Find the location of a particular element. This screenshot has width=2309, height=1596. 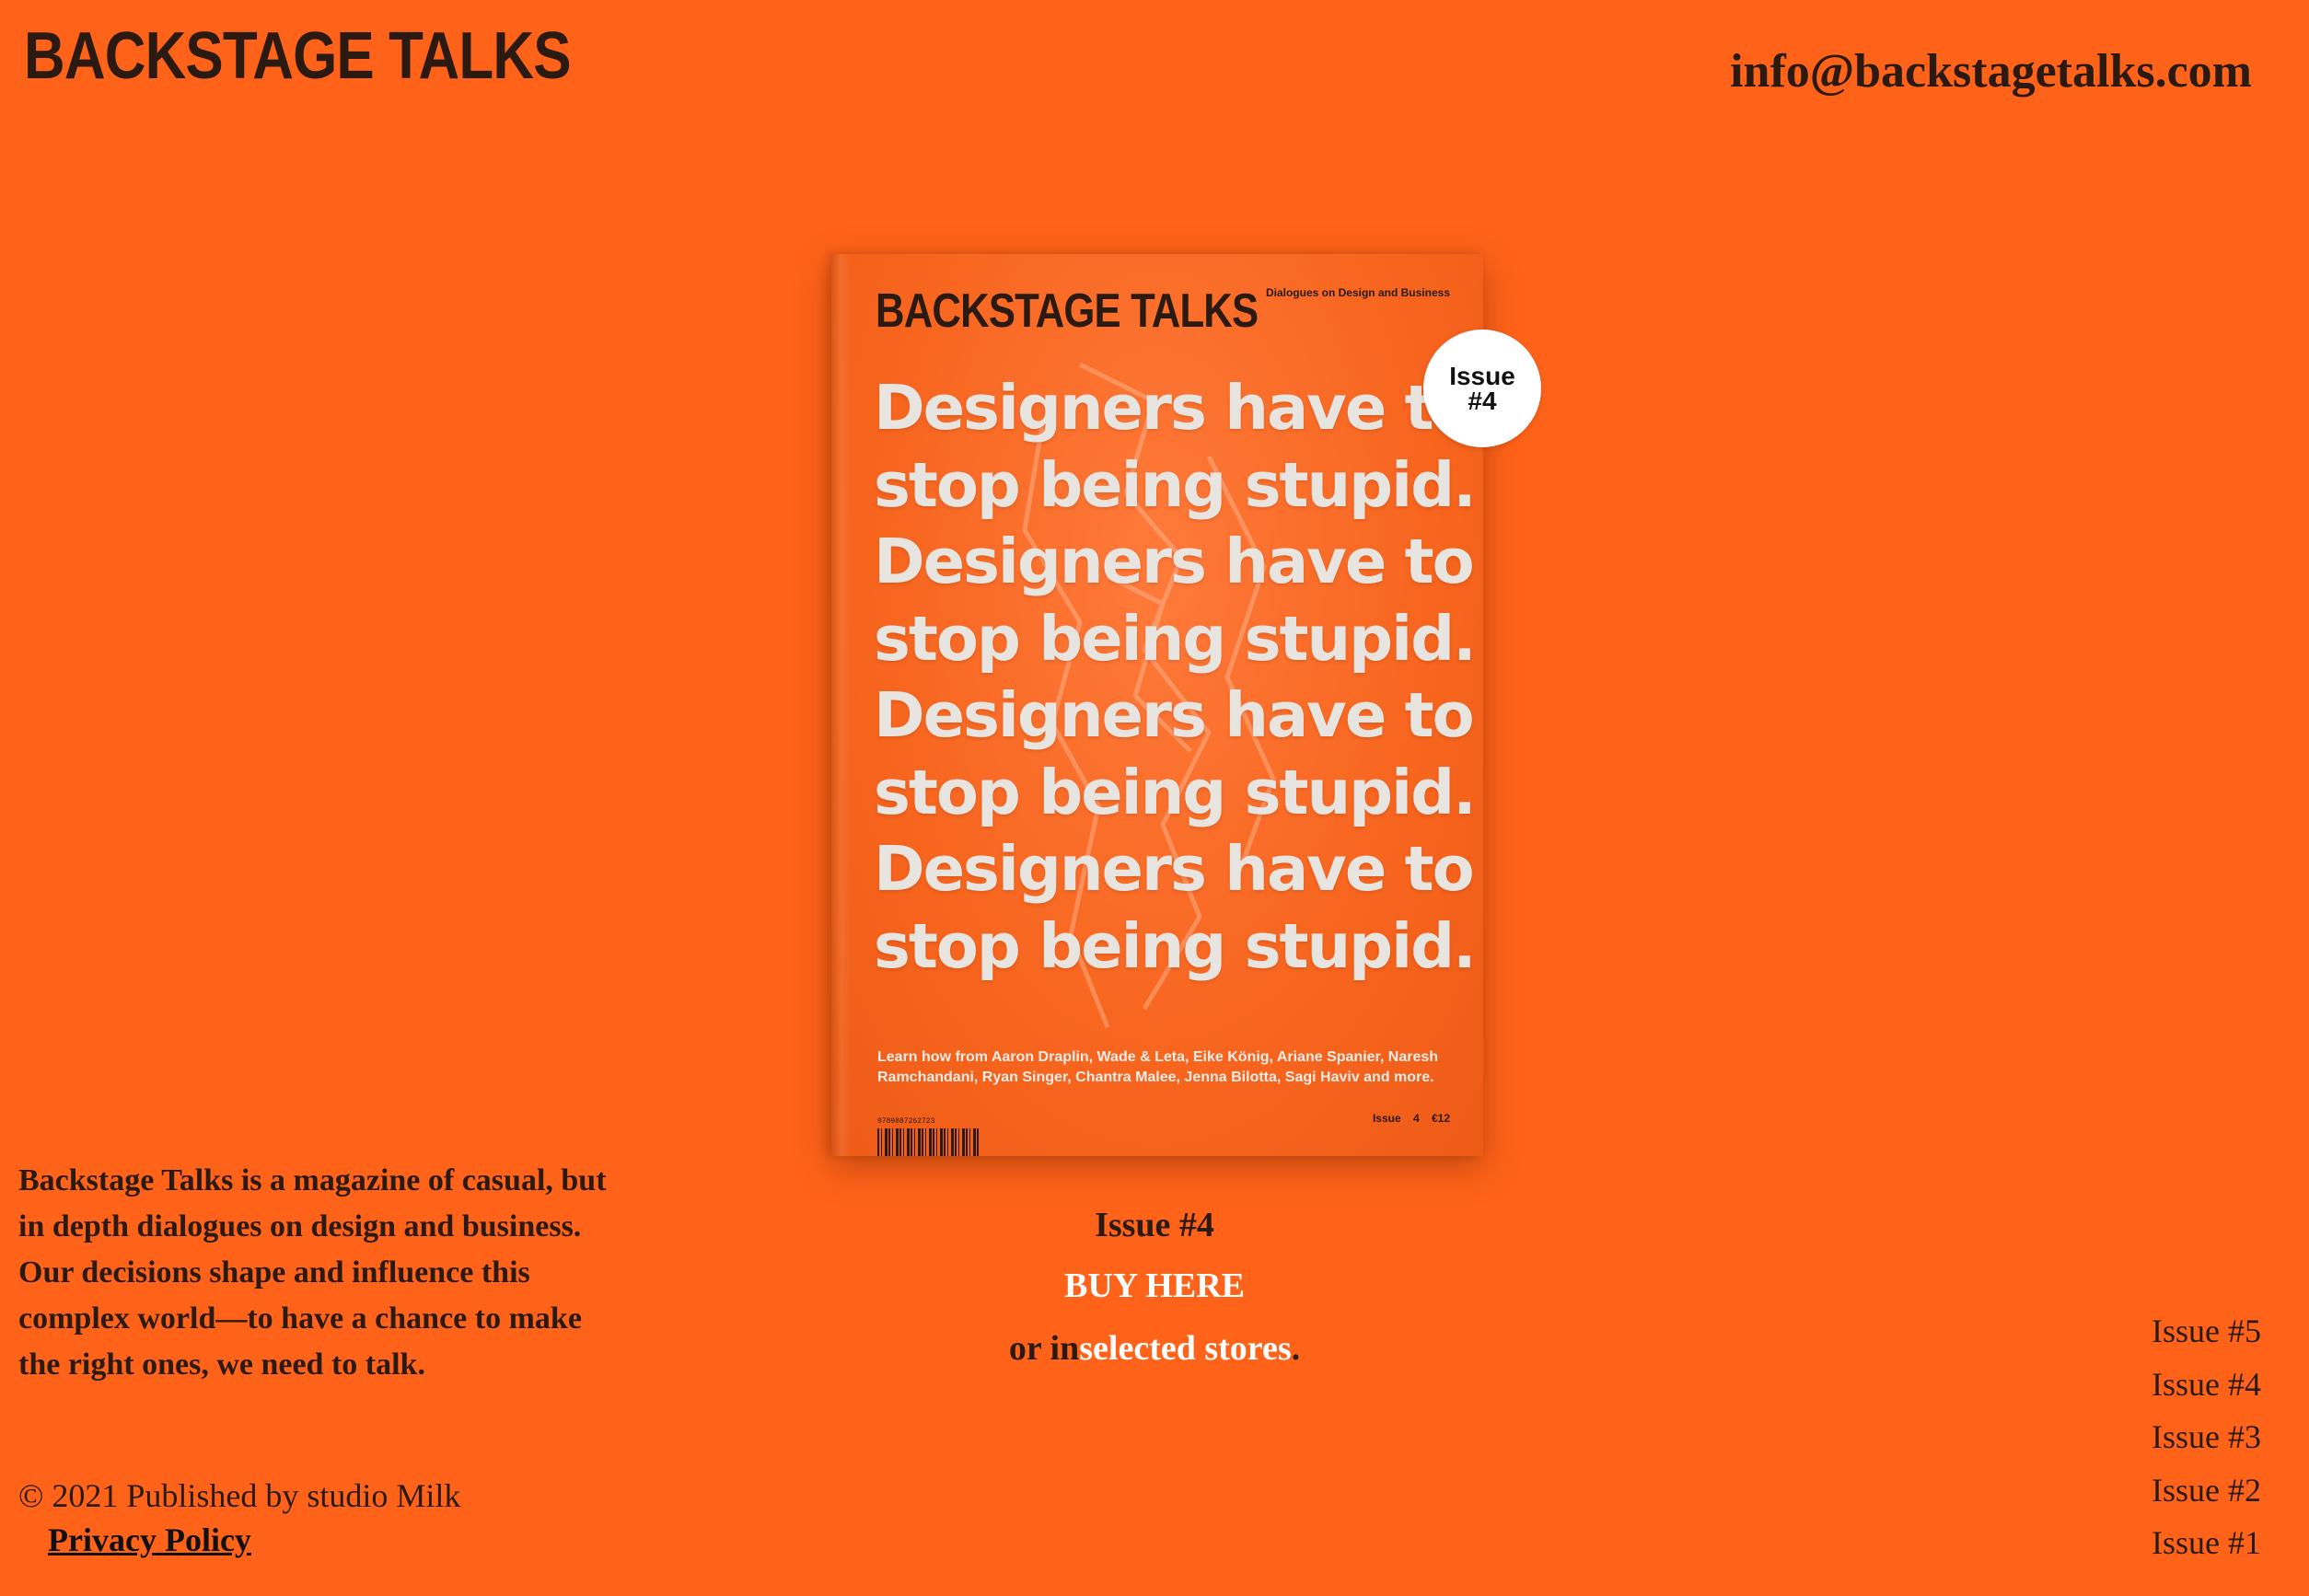

issue-nav-item-2: Issue #2 is located at coordinates (2169, 1491).